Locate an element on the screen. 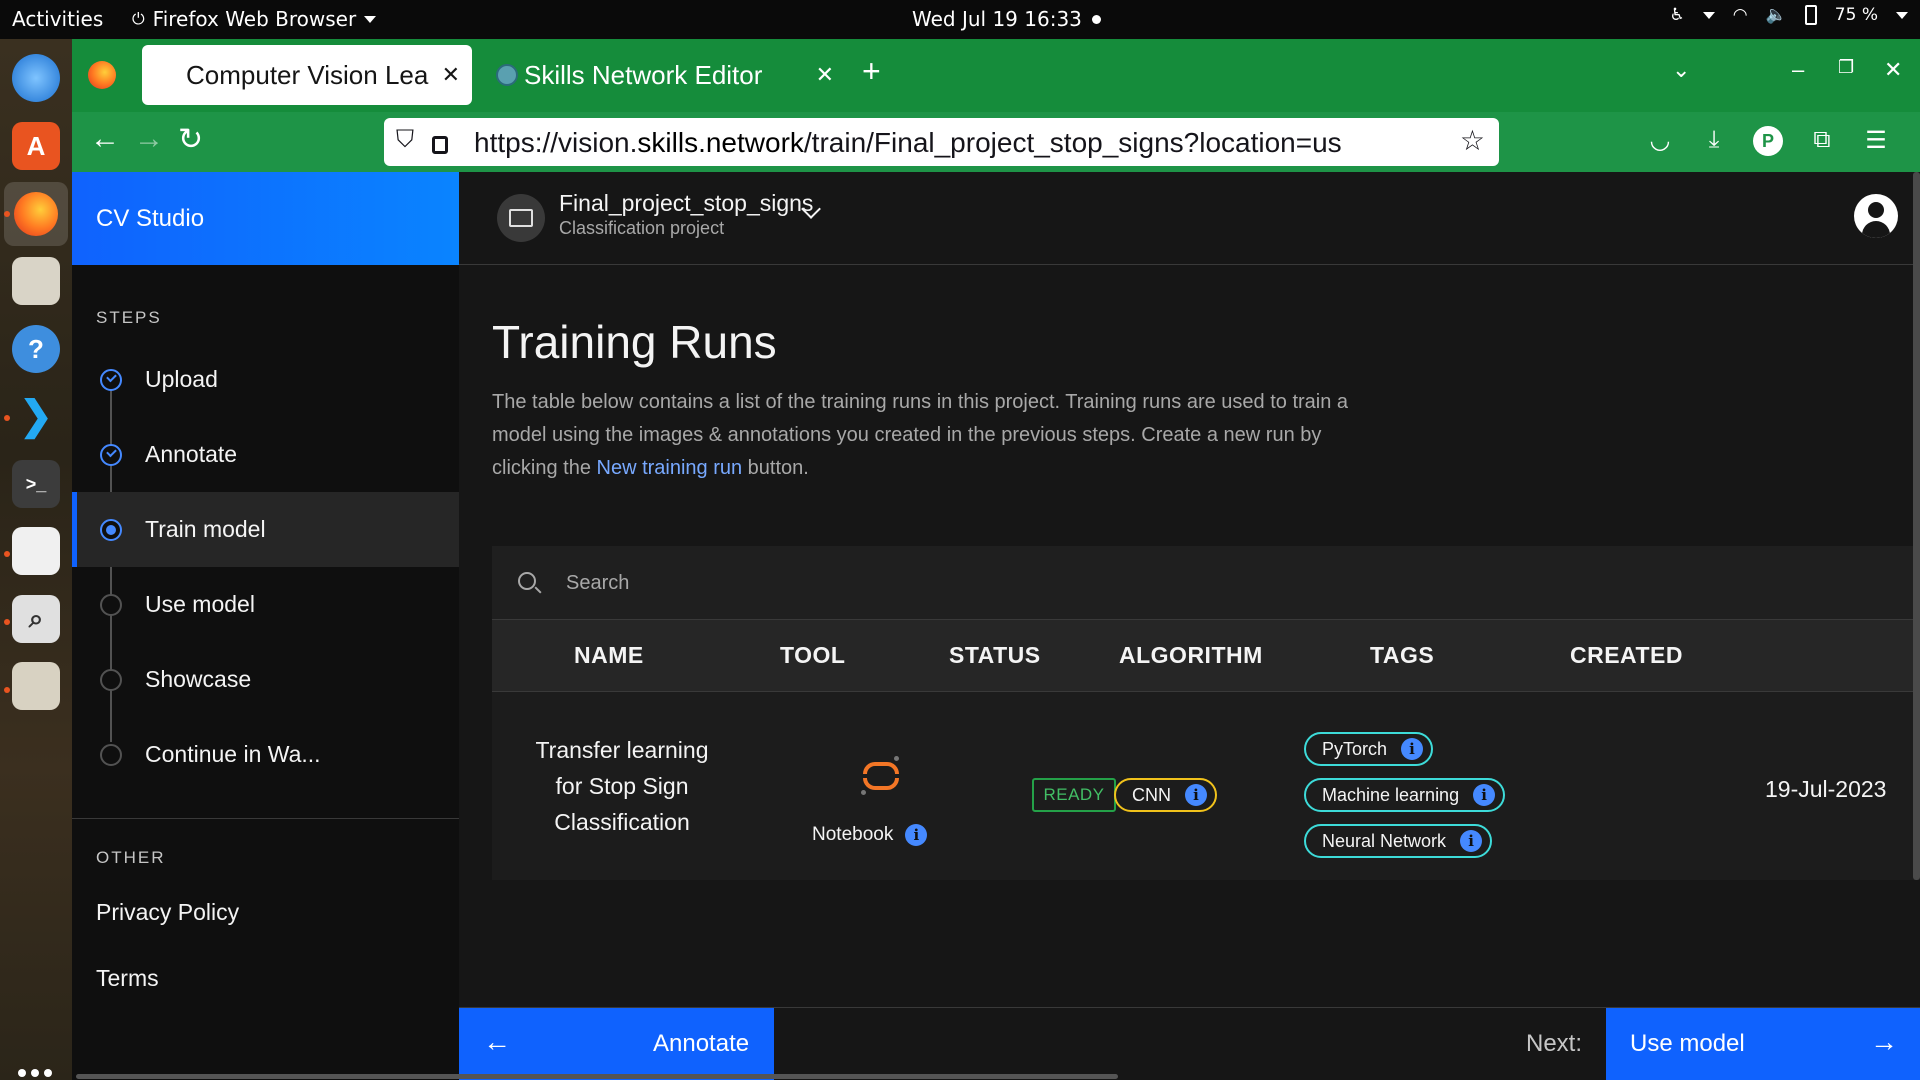 The height and width of the screenshot is (1080, 1920). vscode-icon: ❯ is located at coordinates (36, 416).